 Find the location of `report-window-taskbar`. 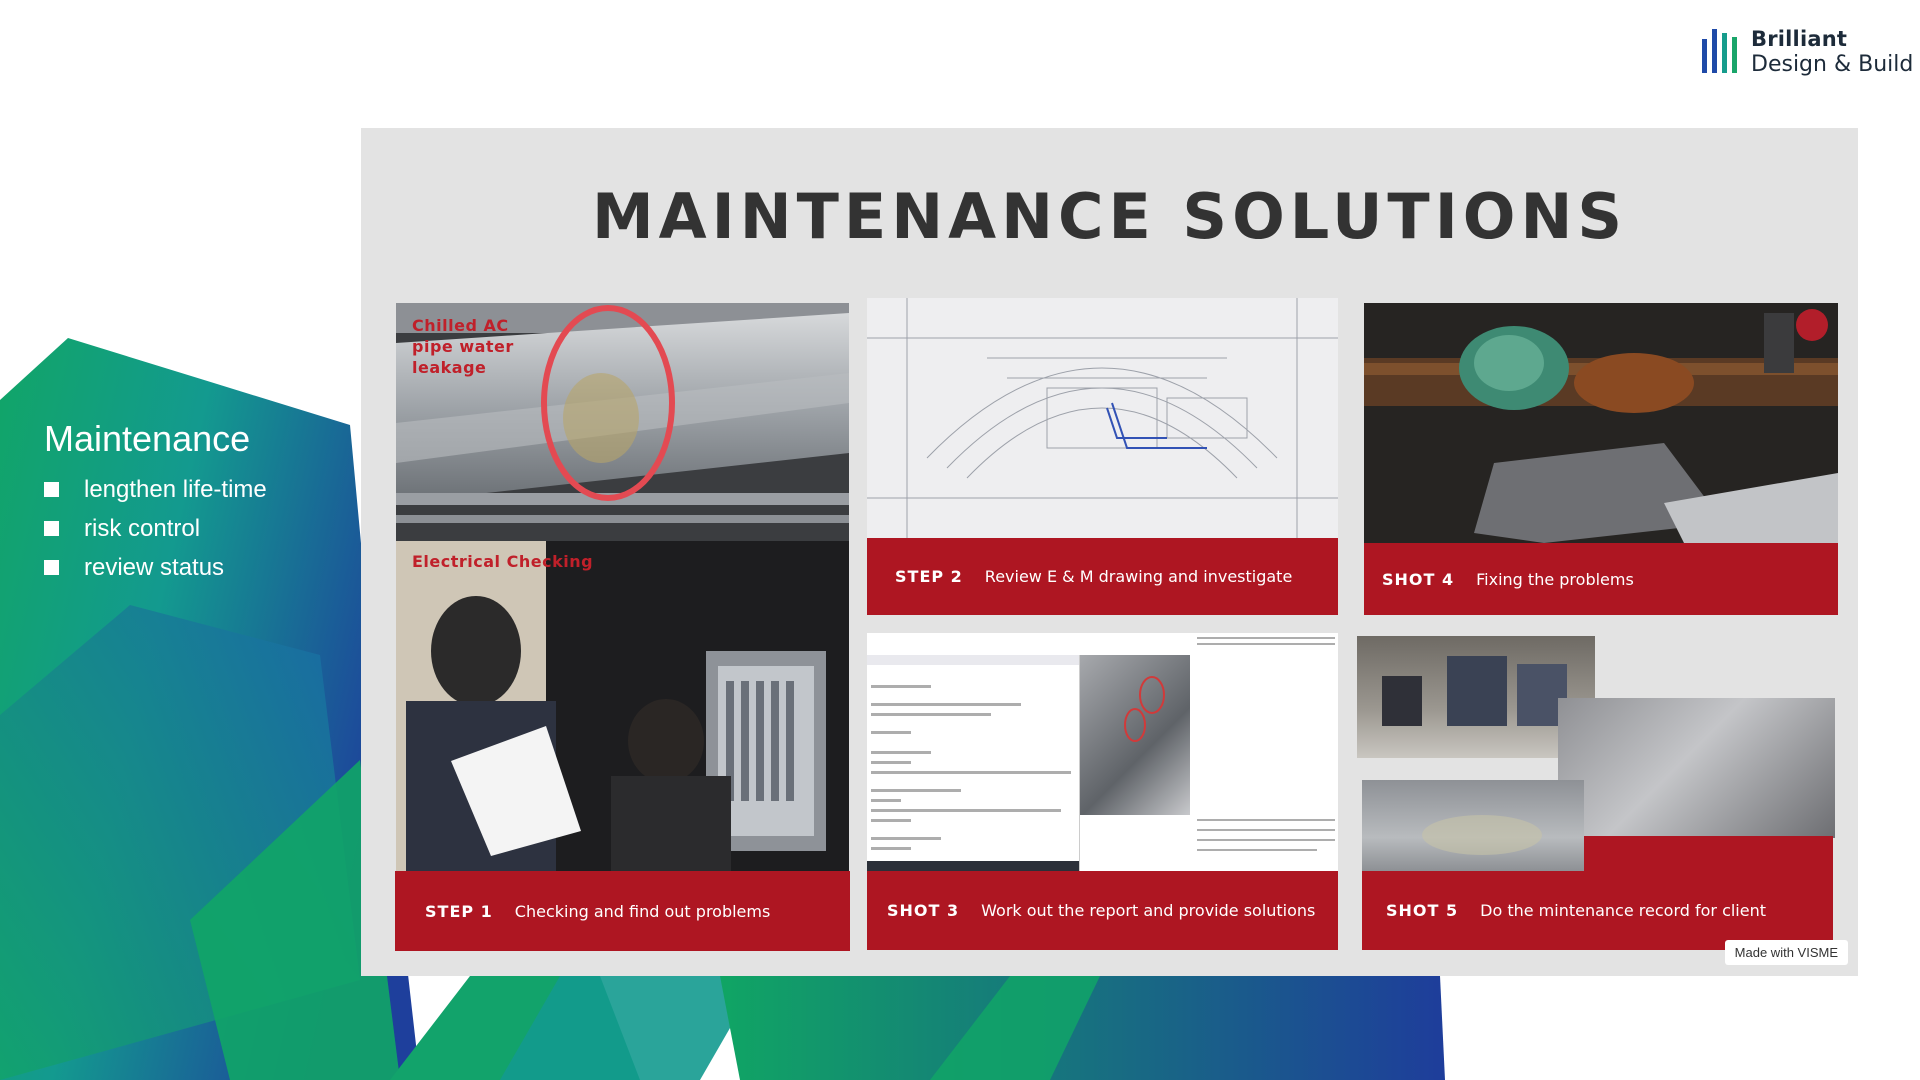

report-window-taskbar is located at coordinates (973, 866).